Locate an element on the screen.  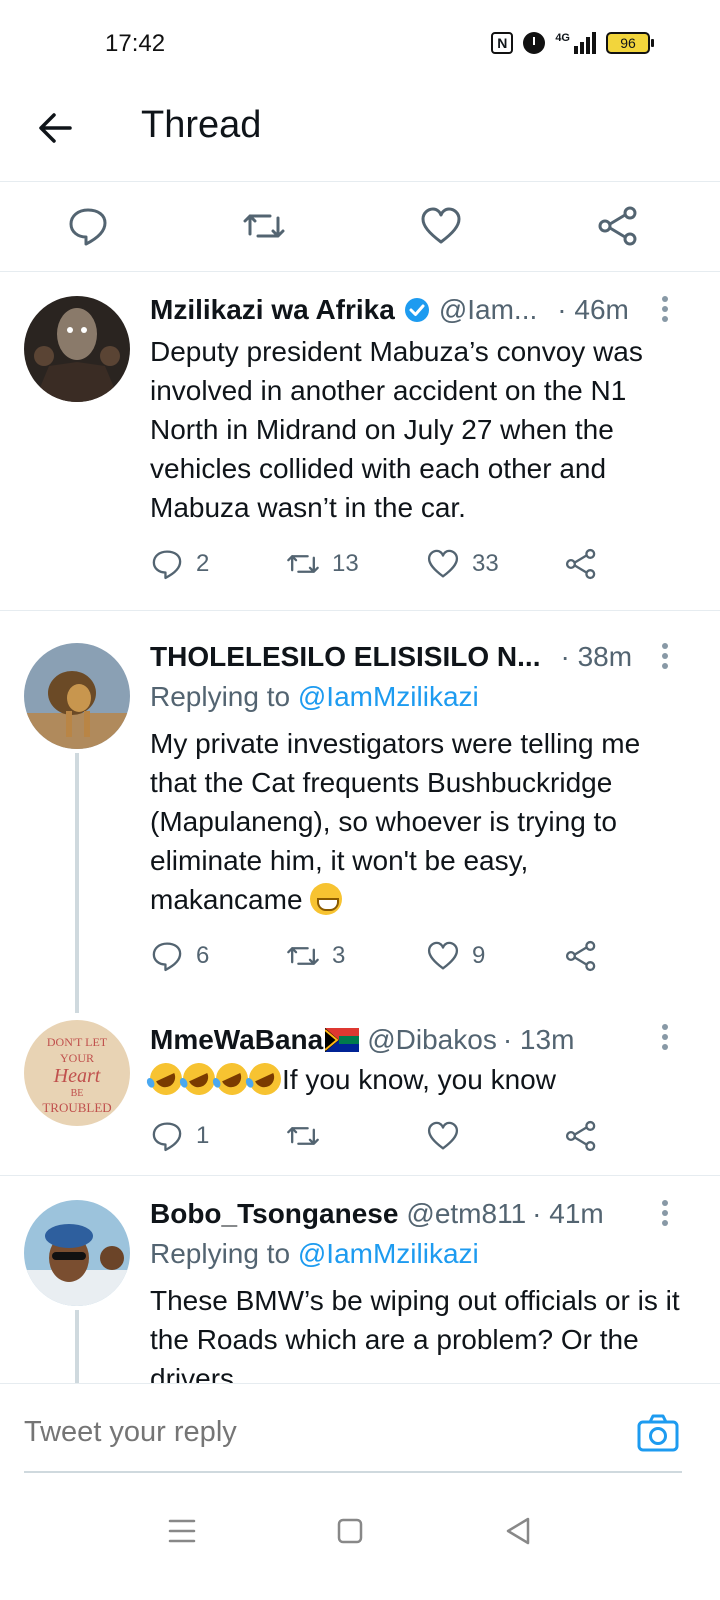
page-title: Thread is located at coordinates (201, 125).